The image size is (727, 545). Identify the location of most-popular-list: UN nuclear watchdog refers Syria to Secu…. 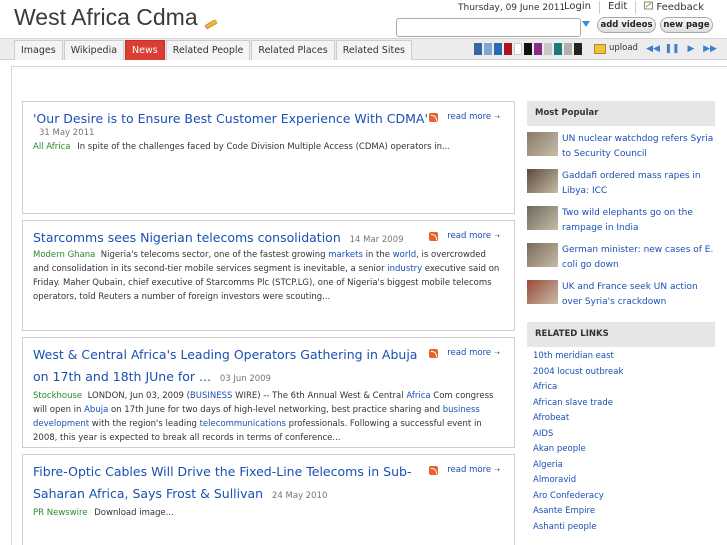
(621, 224).